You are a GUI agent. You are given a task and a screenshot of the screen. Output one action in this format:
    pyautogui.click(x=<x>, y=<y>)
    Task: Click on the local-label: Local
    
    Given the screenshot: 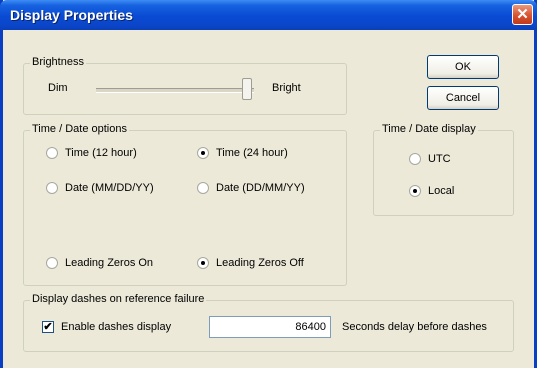 What is the action you would take?
    pyautogui.click(x=441, y=191)
    